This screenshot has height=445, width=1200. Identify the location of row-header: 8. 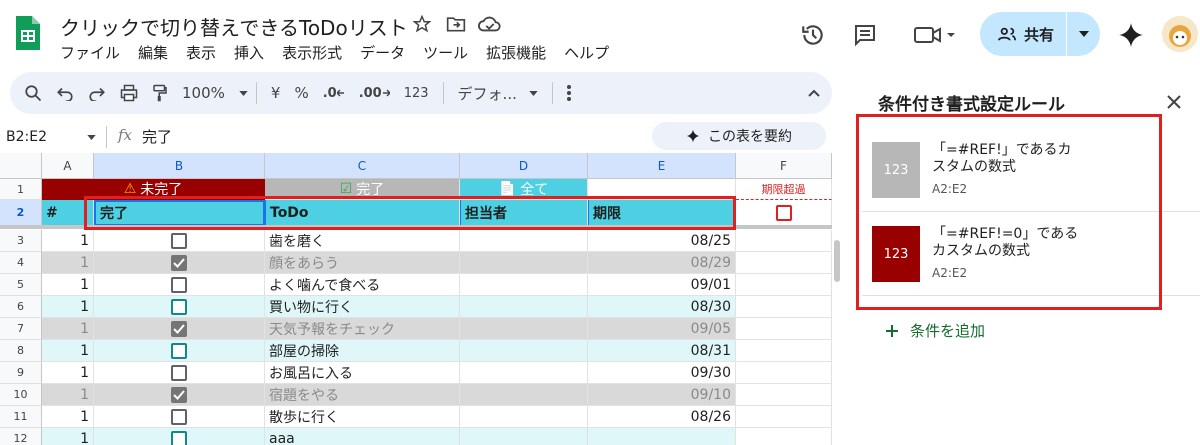
(21, 351).